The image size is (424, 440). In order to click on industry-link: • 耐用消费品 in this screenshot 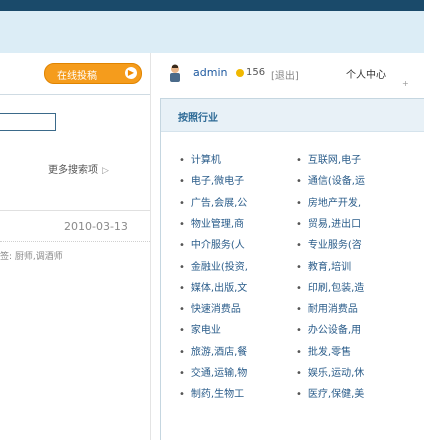, I will do `click(327, 307)`.